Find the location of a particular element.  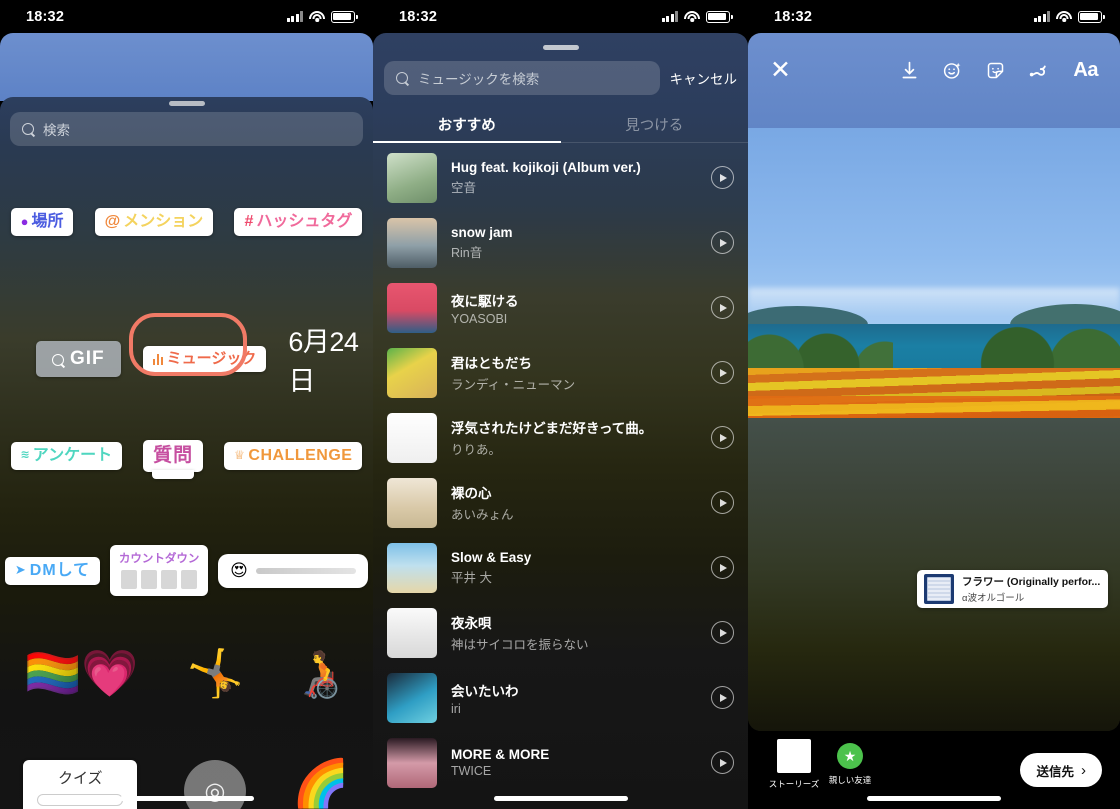

emoji-slider-track is located at coordinates (306, 570).